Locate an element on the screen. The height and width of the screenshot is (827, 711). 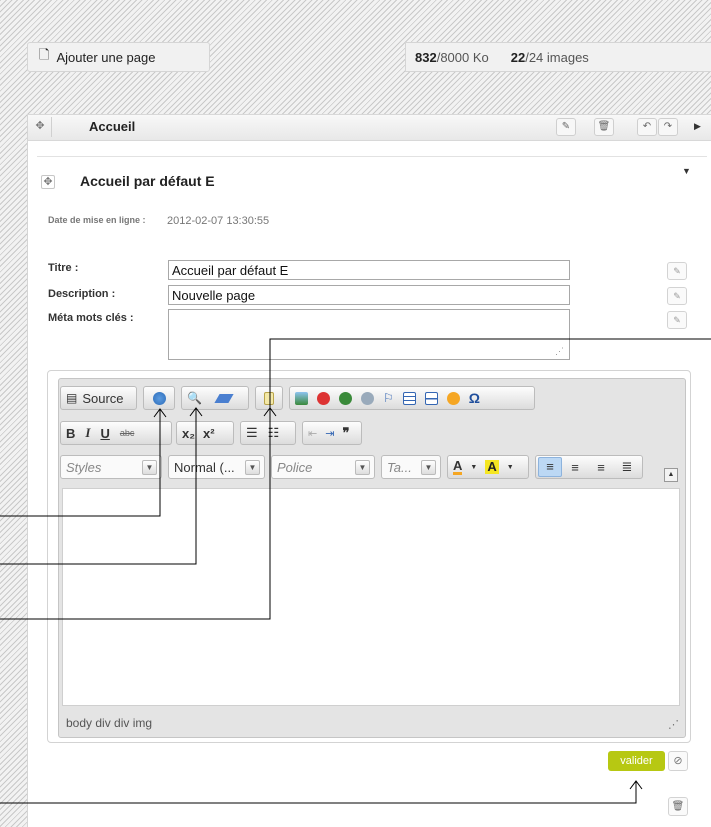
section-title: Accueil par défaut E is located at coordinates (147, 181).